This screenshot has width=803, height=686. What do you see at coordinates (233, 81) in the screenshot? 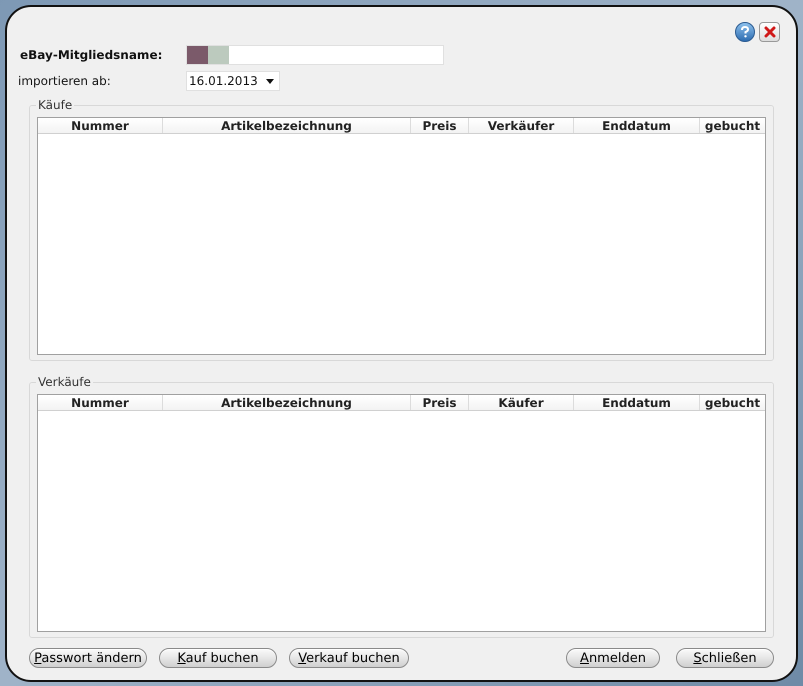
I see `date-dropdown: 16.01.2013` at bounding box center [233, 81].